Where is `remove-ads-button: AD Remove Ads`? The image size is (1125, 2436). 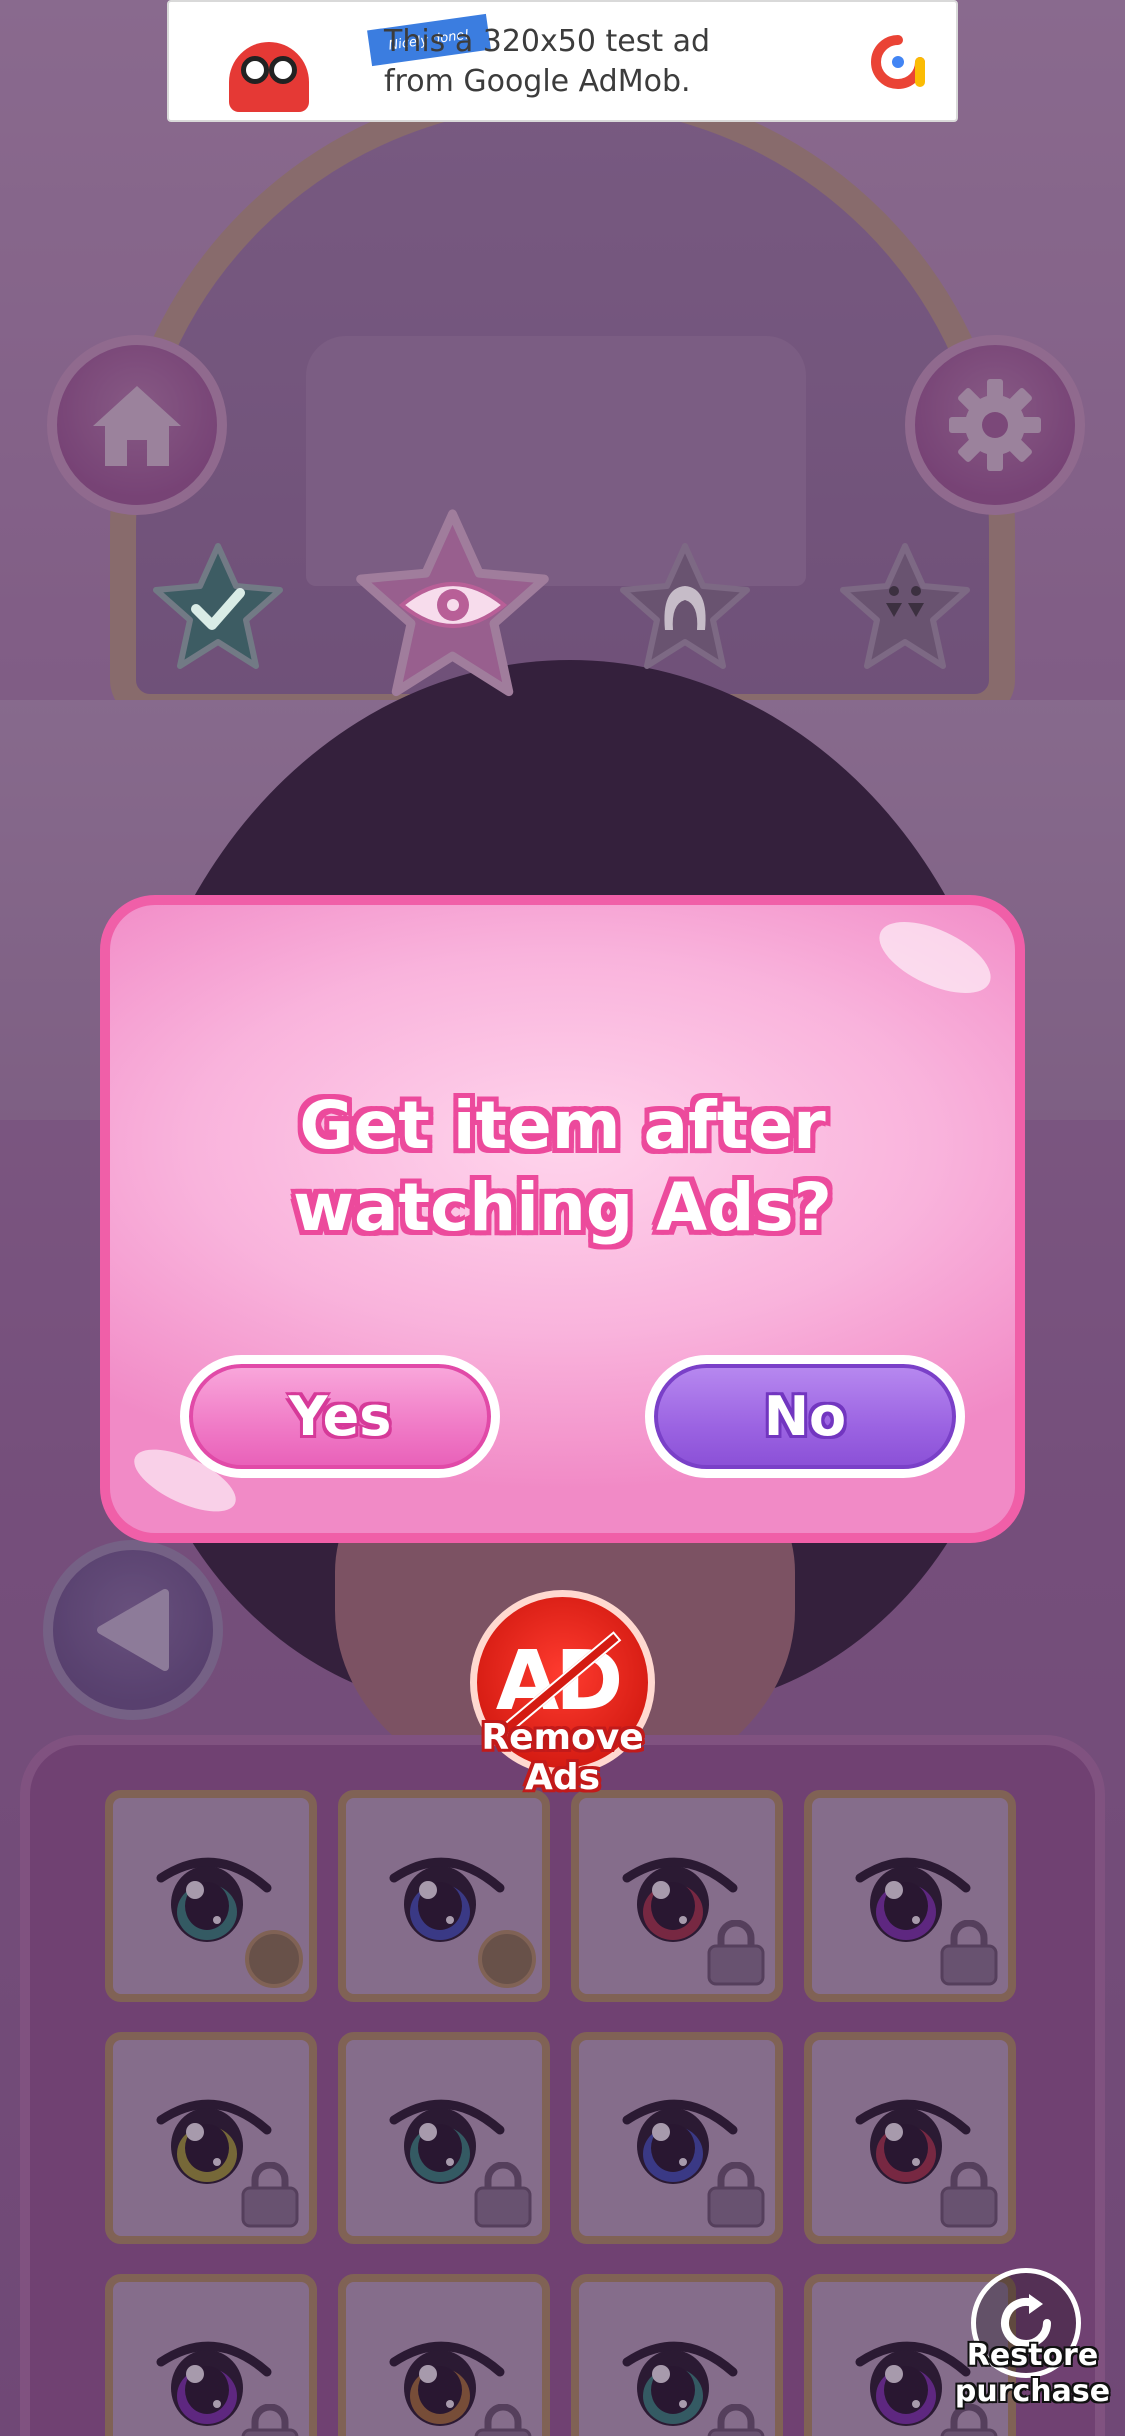
remove-ads-button: AD Remove Ads is located at coordinates (562, 1705).